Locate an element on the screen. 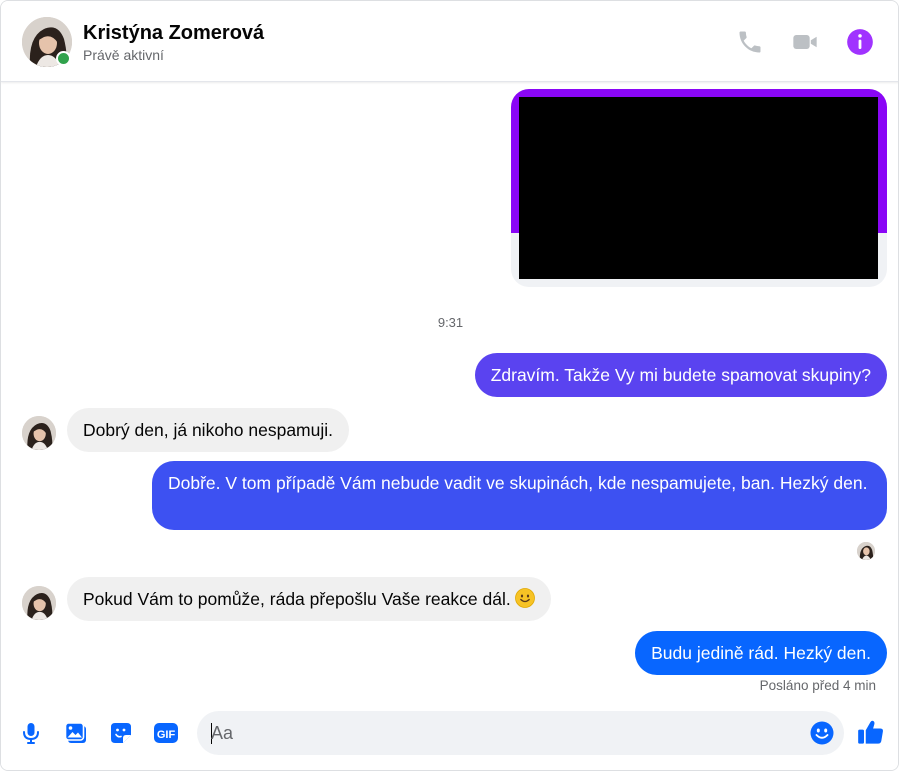  media-preview-image is located at coordinates (698, 188).